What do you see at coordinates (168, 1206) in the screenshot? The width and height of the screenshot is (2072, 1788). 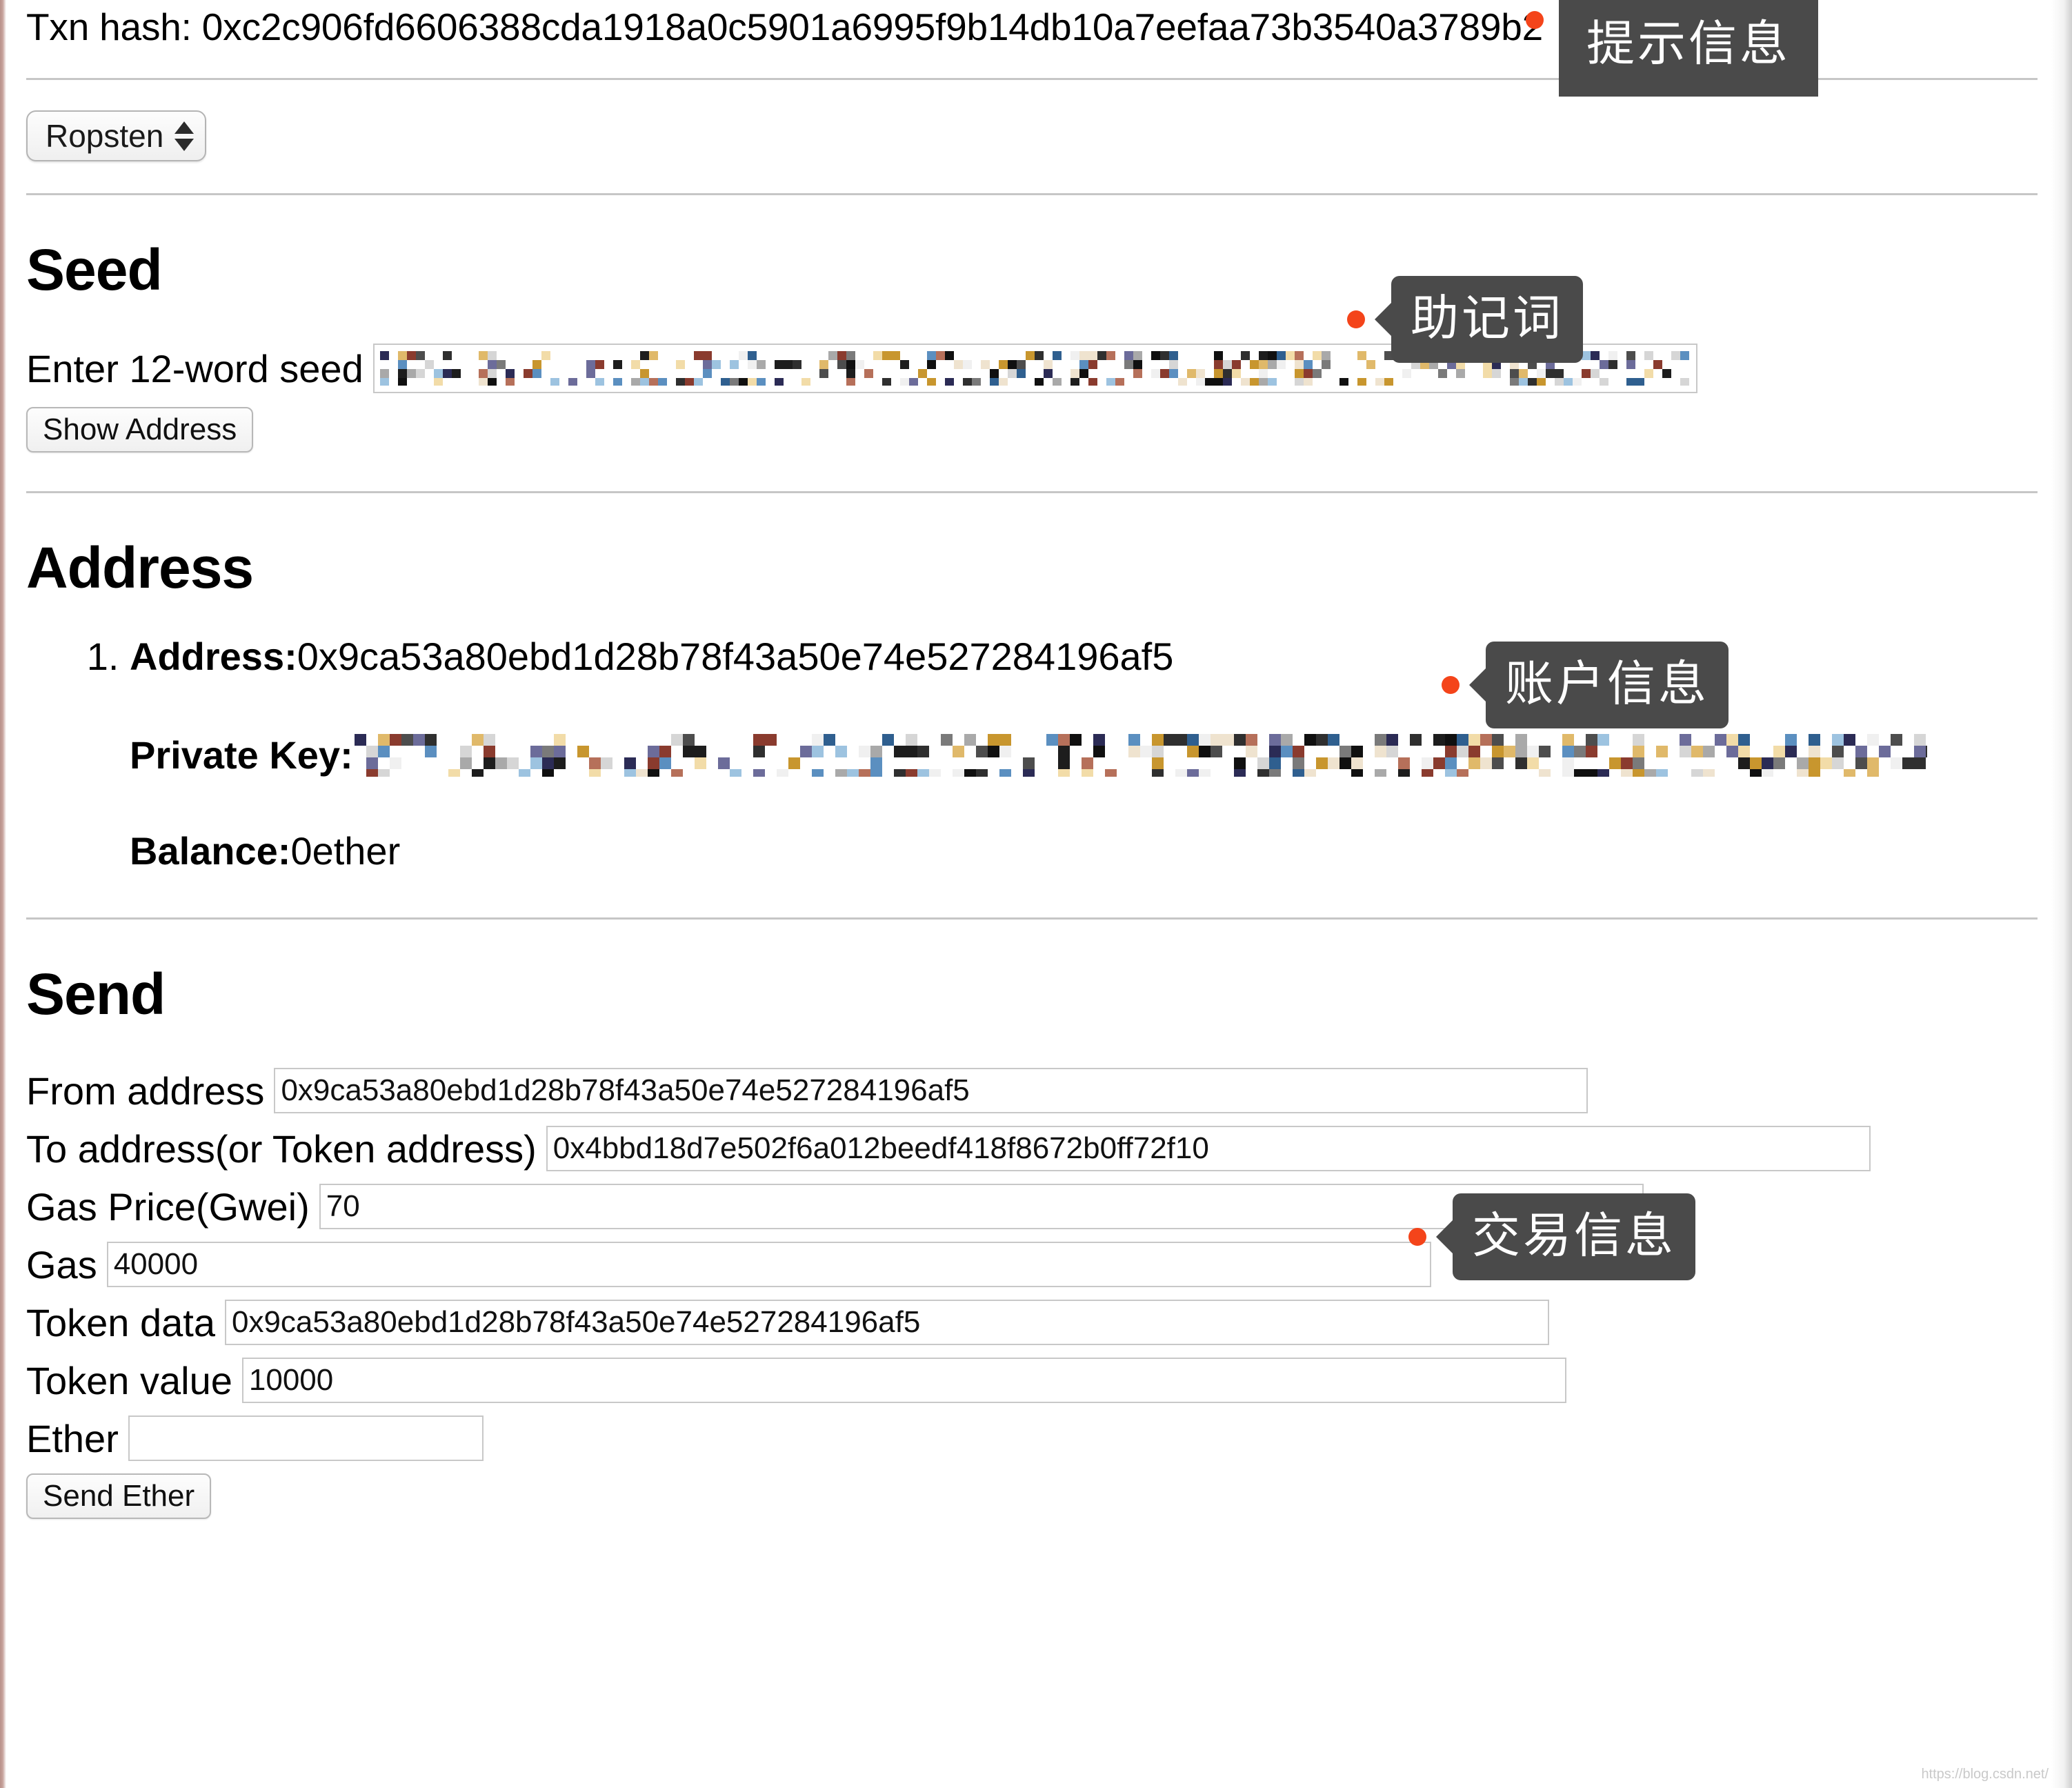 I see `gas-price-label: Gas Price(Gwei)` at bounding box center [168, 1206].